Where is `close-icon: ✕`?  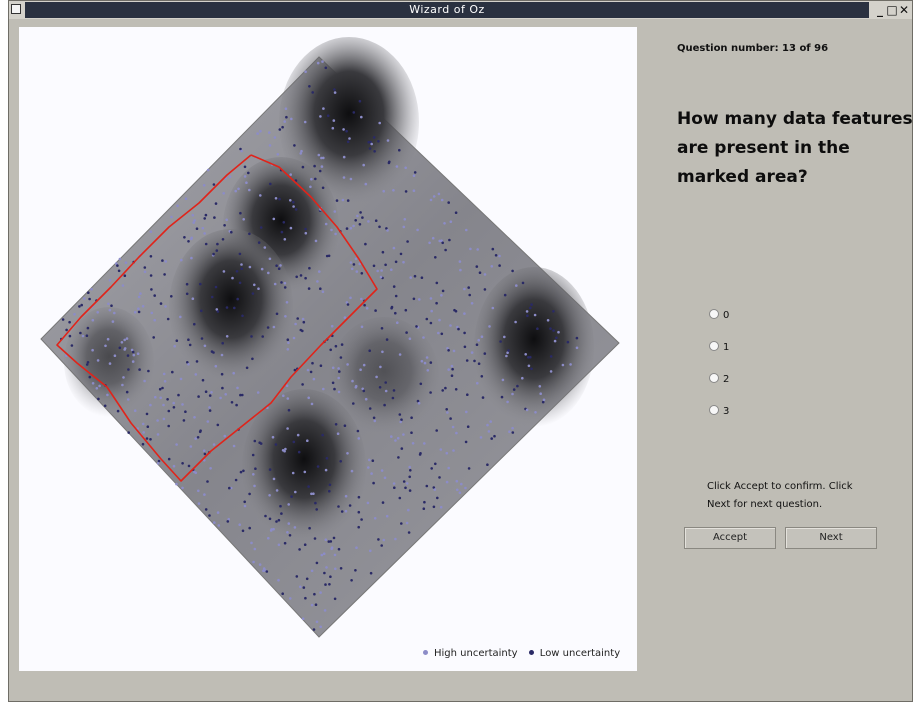
close-icon: ✕ is located at coordinates (904, 10).